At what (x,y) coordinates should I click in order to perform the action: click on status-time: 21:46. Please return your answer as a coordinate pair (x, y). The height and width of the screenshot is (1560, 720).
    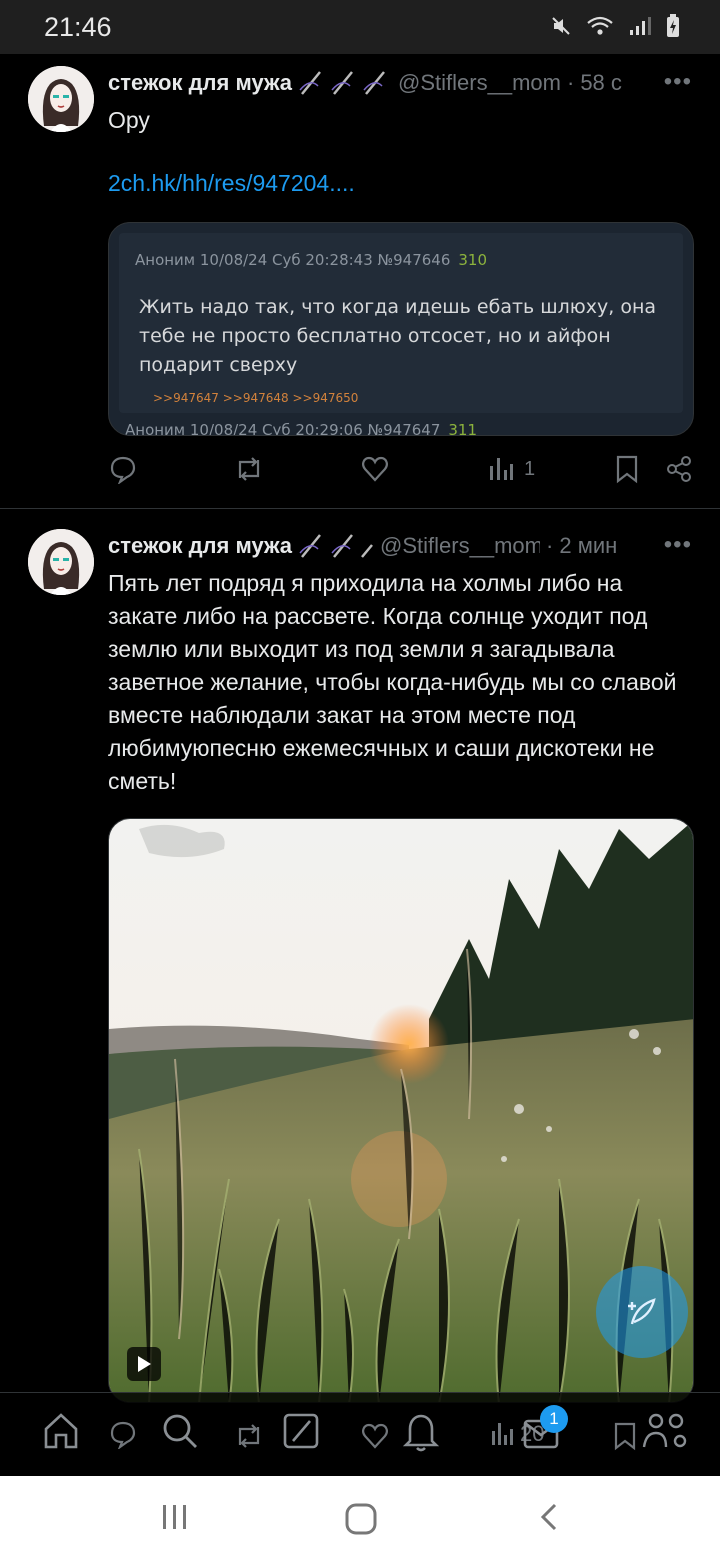
    Looking at the image, I should click on (78, 27).